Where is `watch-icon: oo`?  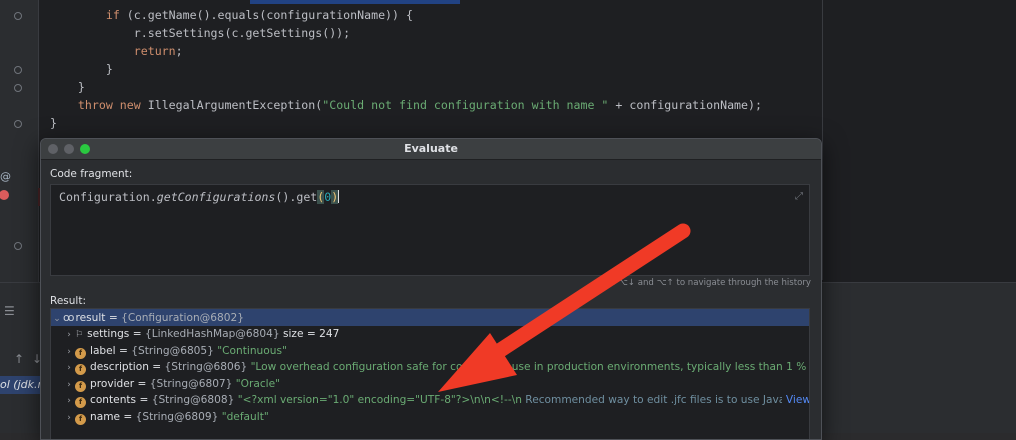
watch-icon: oo is located at coordinates (69, 317).